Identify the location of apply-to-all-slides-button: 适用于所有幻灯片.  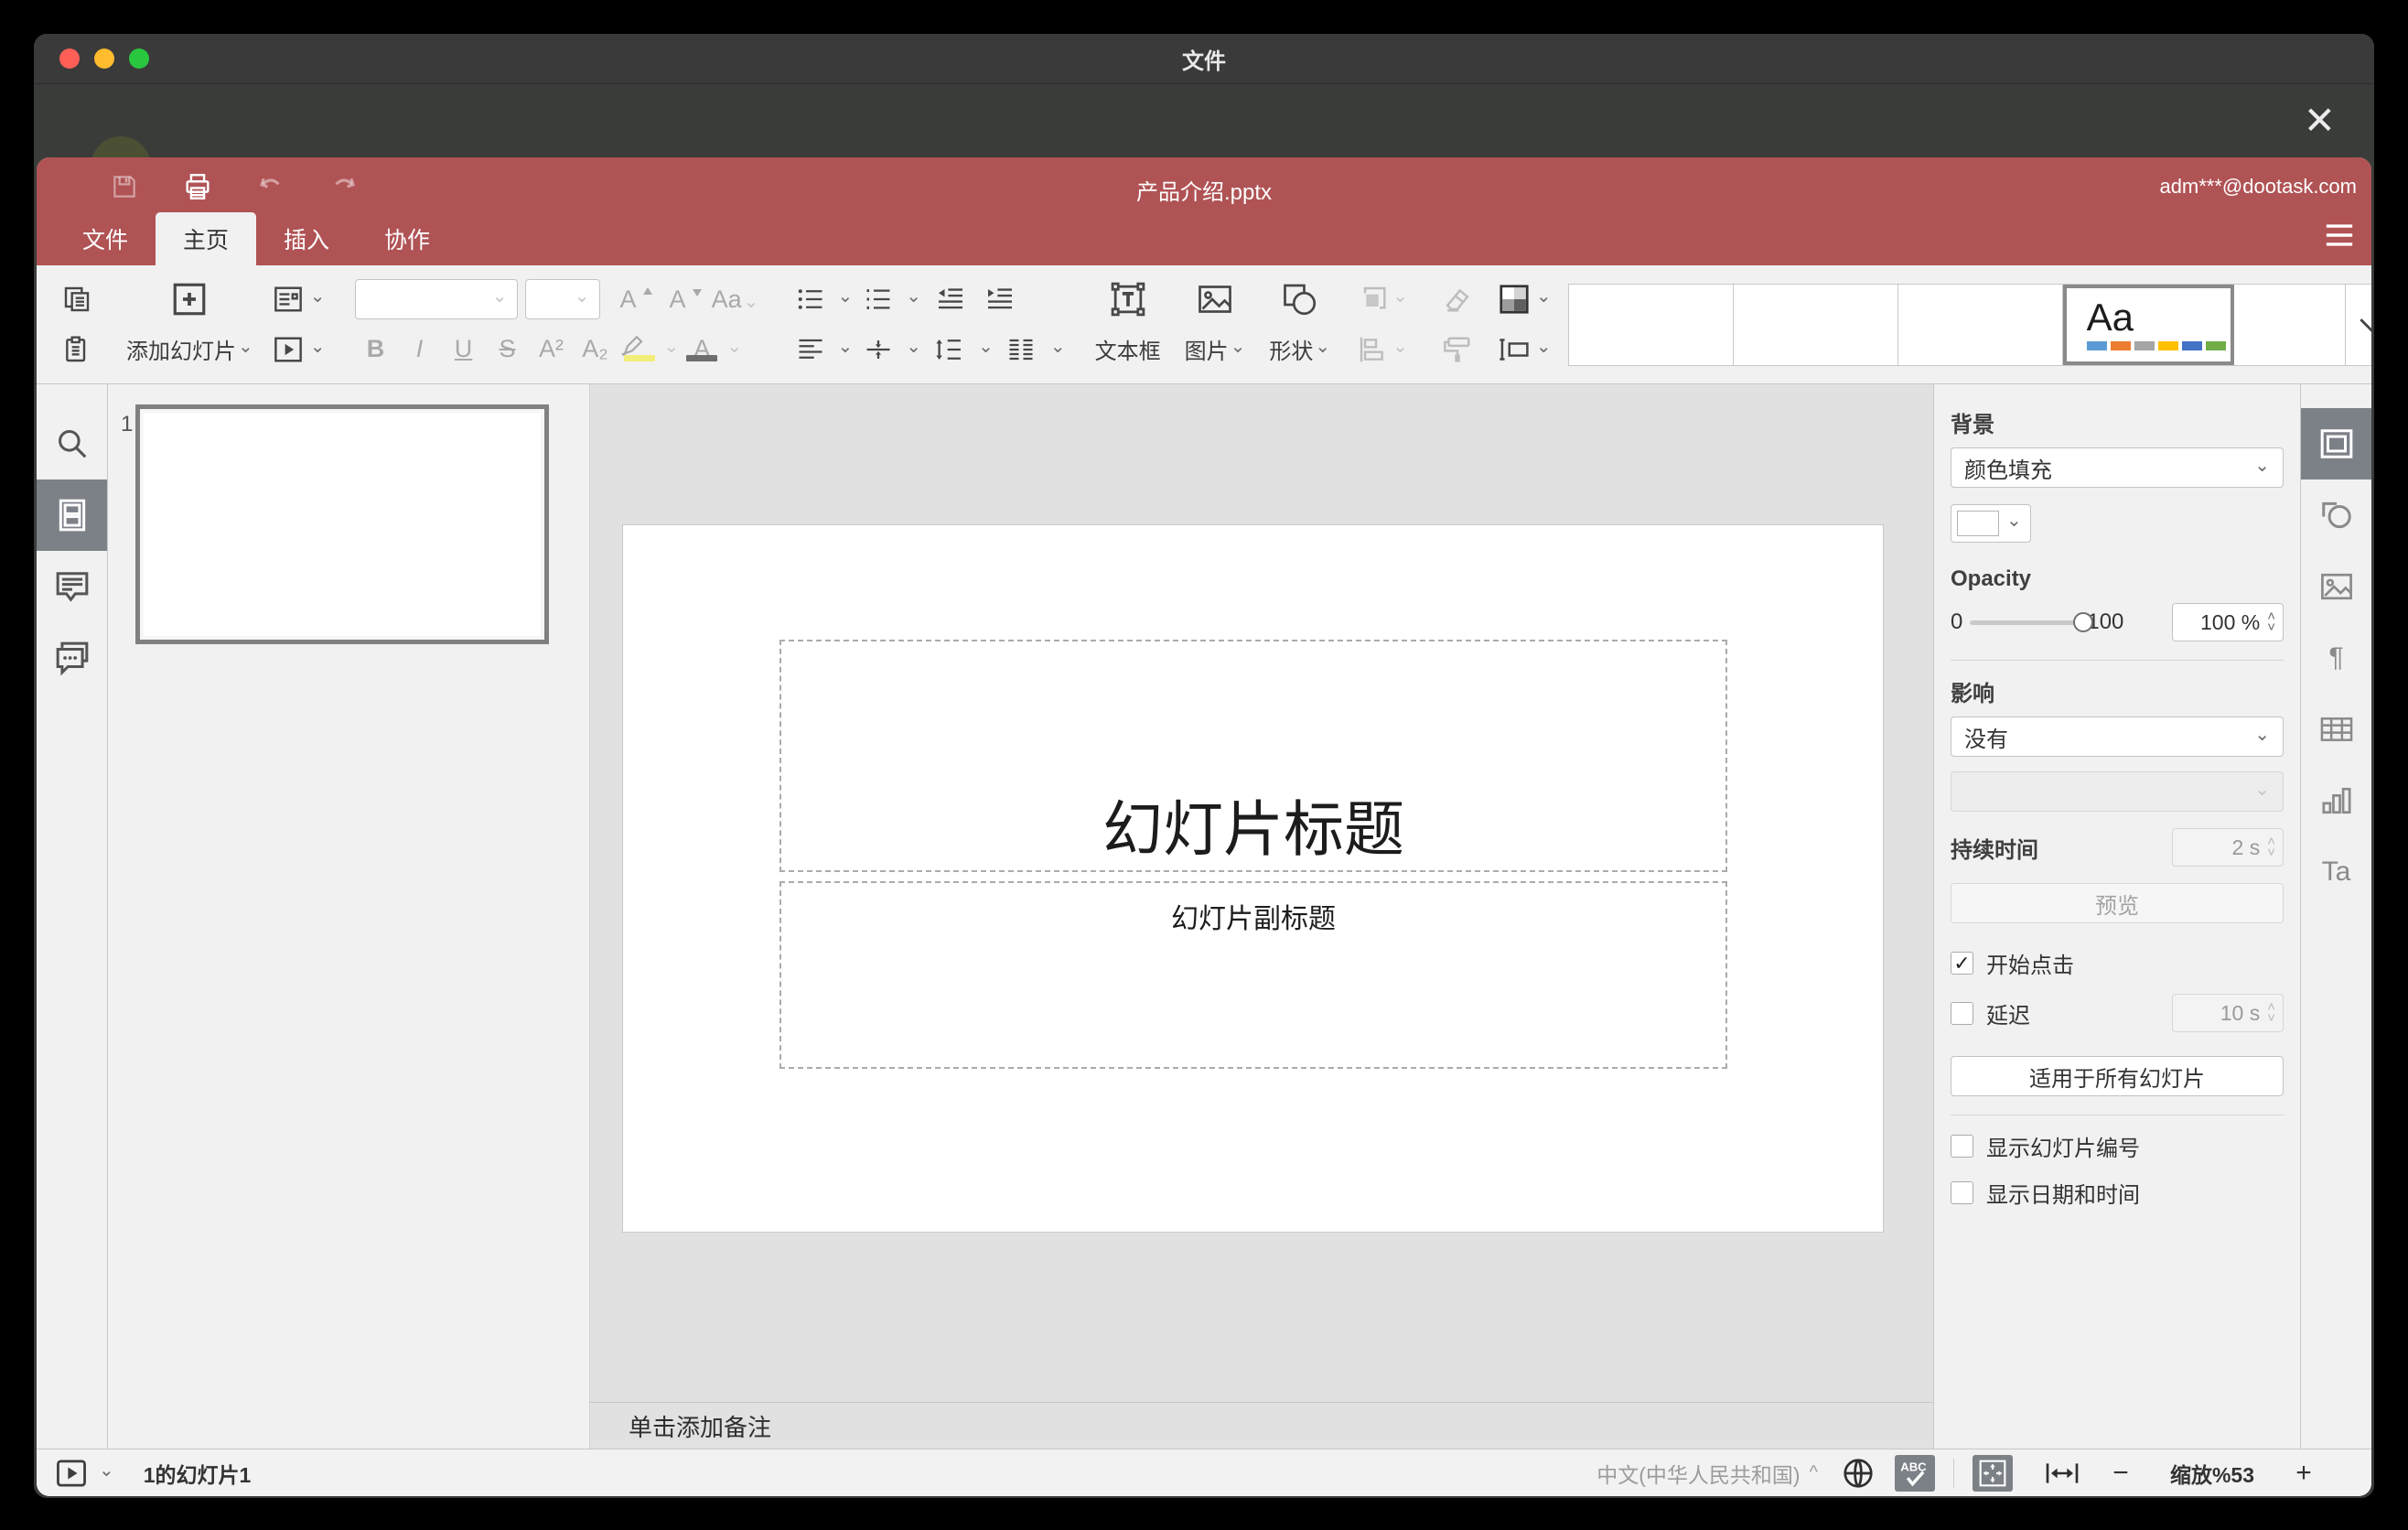
(2117, 1076).